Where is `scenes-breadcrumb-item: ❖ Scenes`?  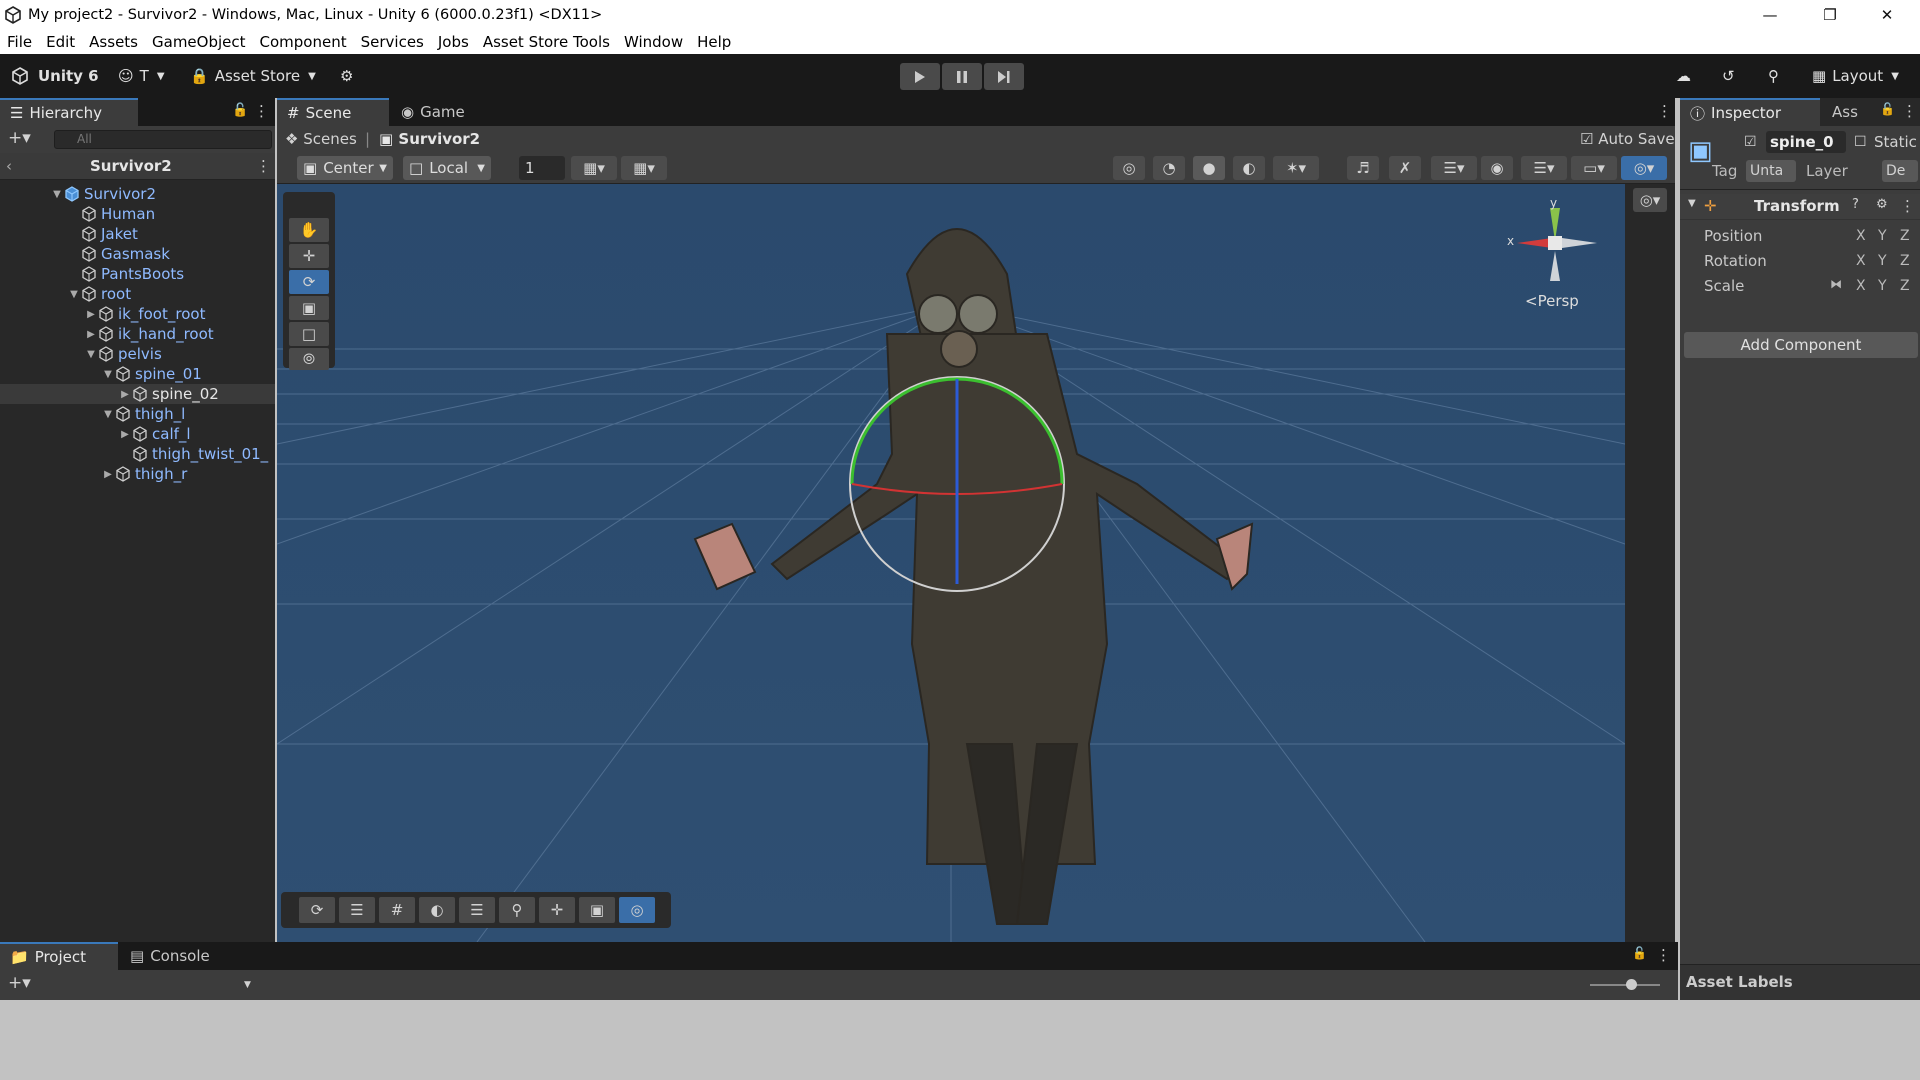 scenes-breadcrumb-item: ❖ Scenes is located at coordinates (321, 139).